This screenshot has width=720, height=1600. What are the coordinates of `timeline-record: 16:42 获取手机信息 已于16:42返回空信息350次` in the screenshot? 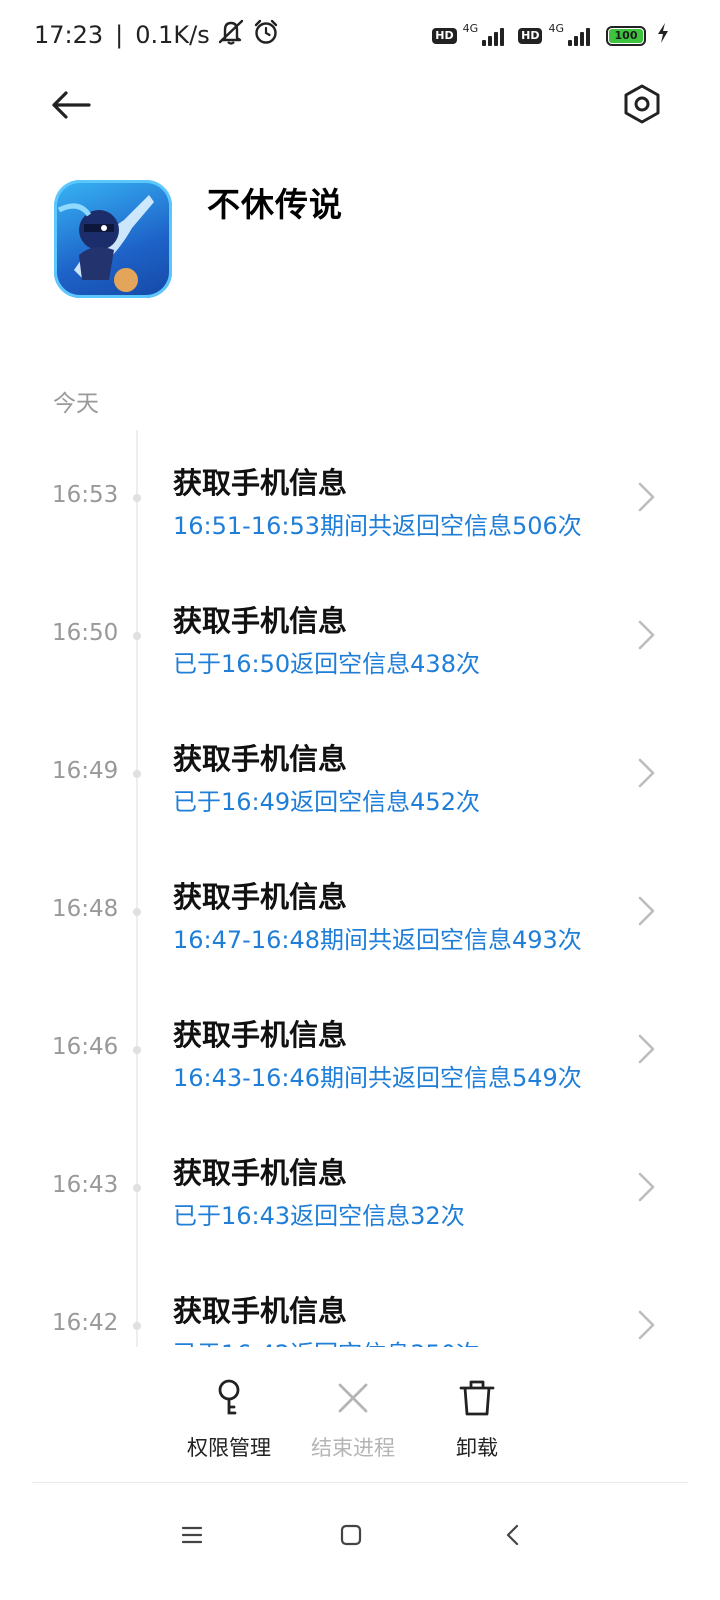 It's located at (360, 1302).